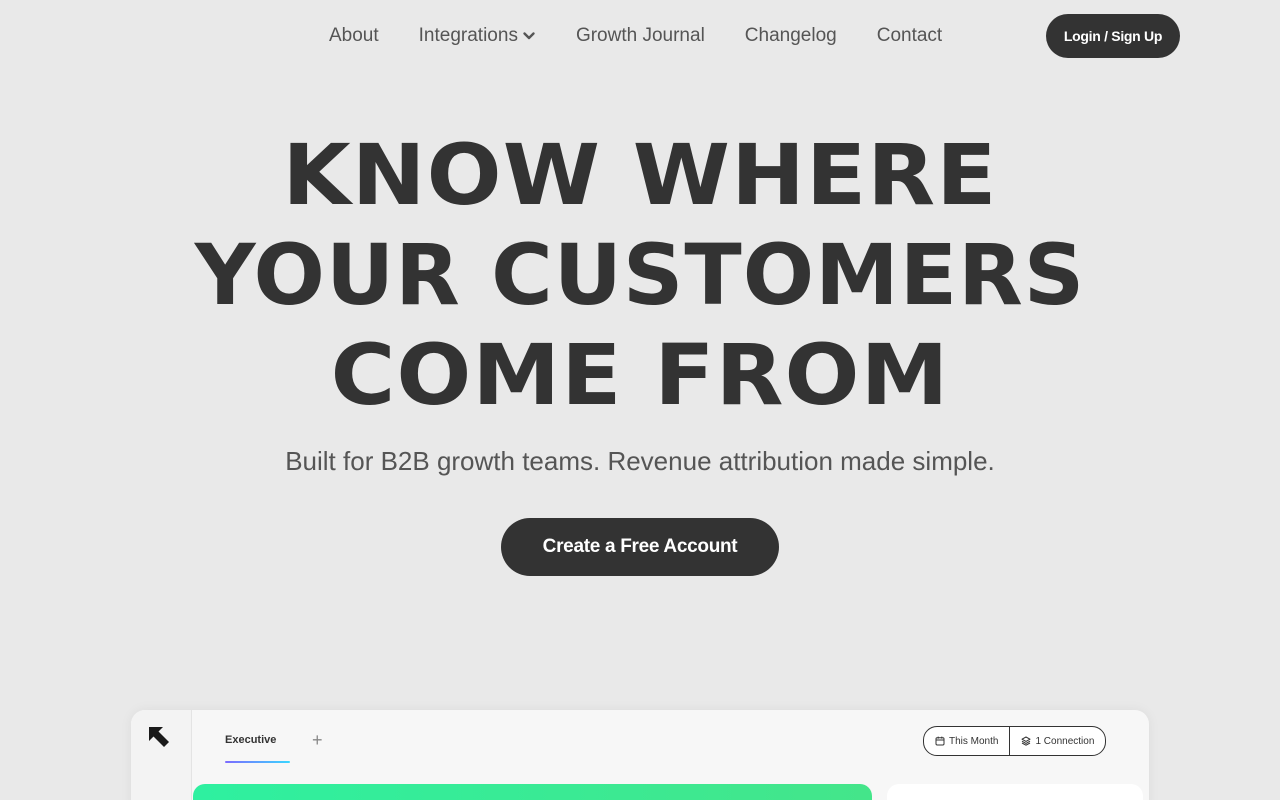  Describe the element at coordinates (640, 375) in the screenshot. I see `hero-title-line-3: COME FROM` at that location.